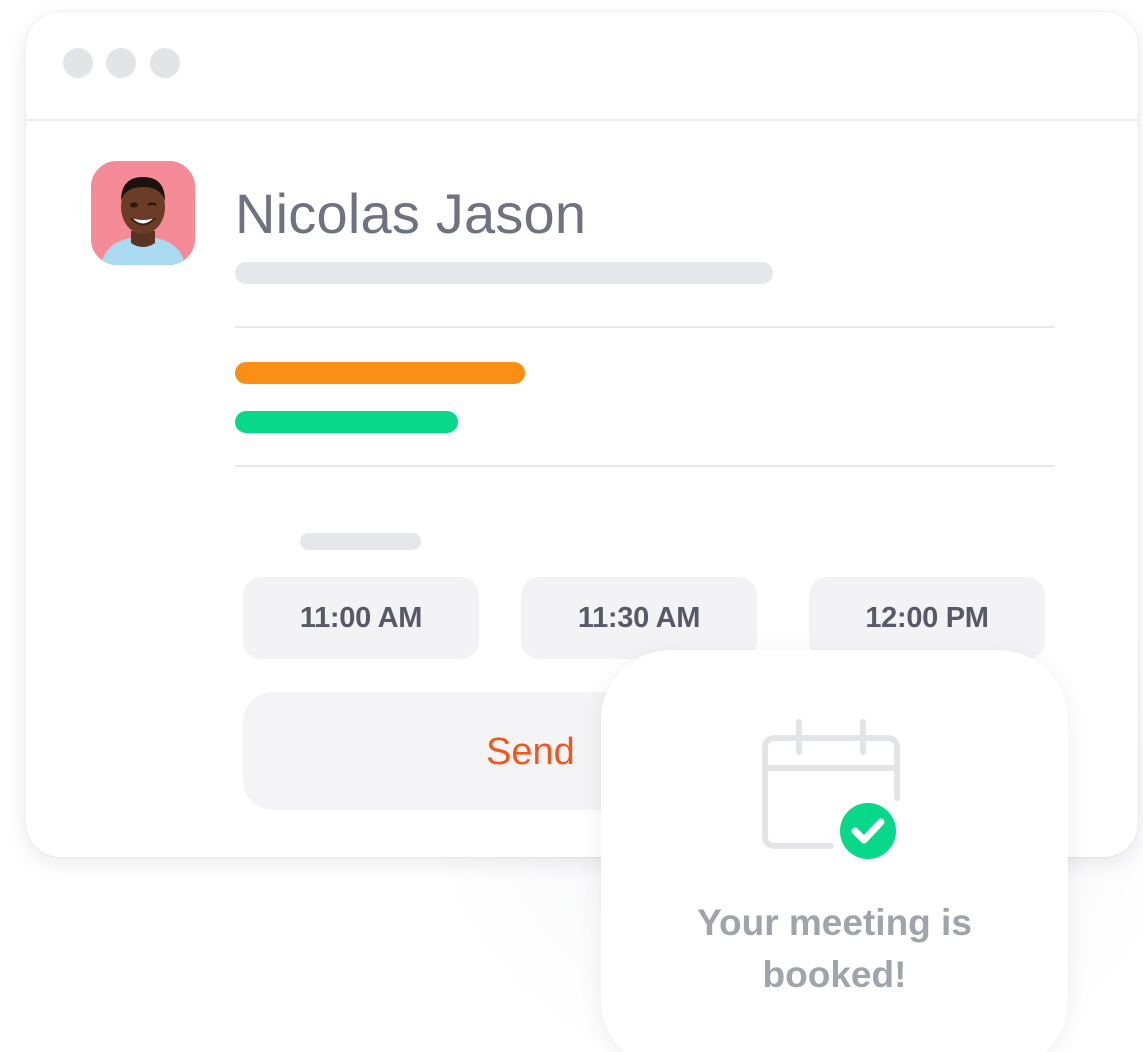 The width and height of the screenshot is (1143, 1052). Describe the element at coordinates (380, 373) in the screenshot. I see `orange-progress-bar` at that location.